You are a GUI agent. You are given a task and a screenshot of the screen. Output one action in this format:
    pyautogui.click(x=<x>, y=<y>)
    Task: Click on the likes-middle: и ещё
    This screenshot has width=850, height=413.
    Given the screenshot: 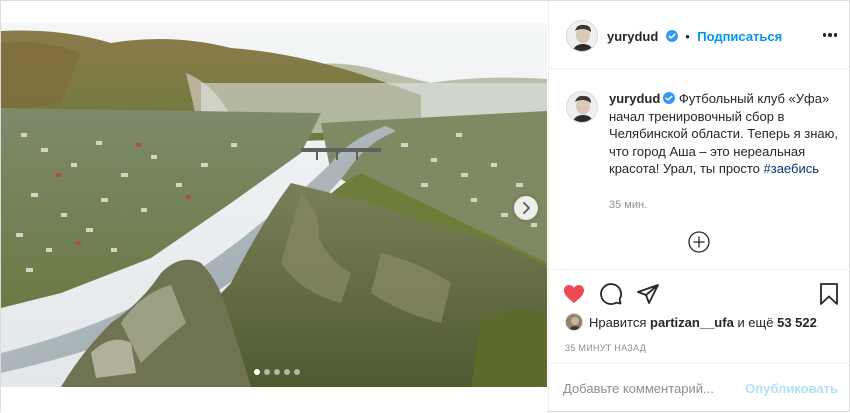 What is the action you would take?
    pyautogui.click(x=755, y=322)
    